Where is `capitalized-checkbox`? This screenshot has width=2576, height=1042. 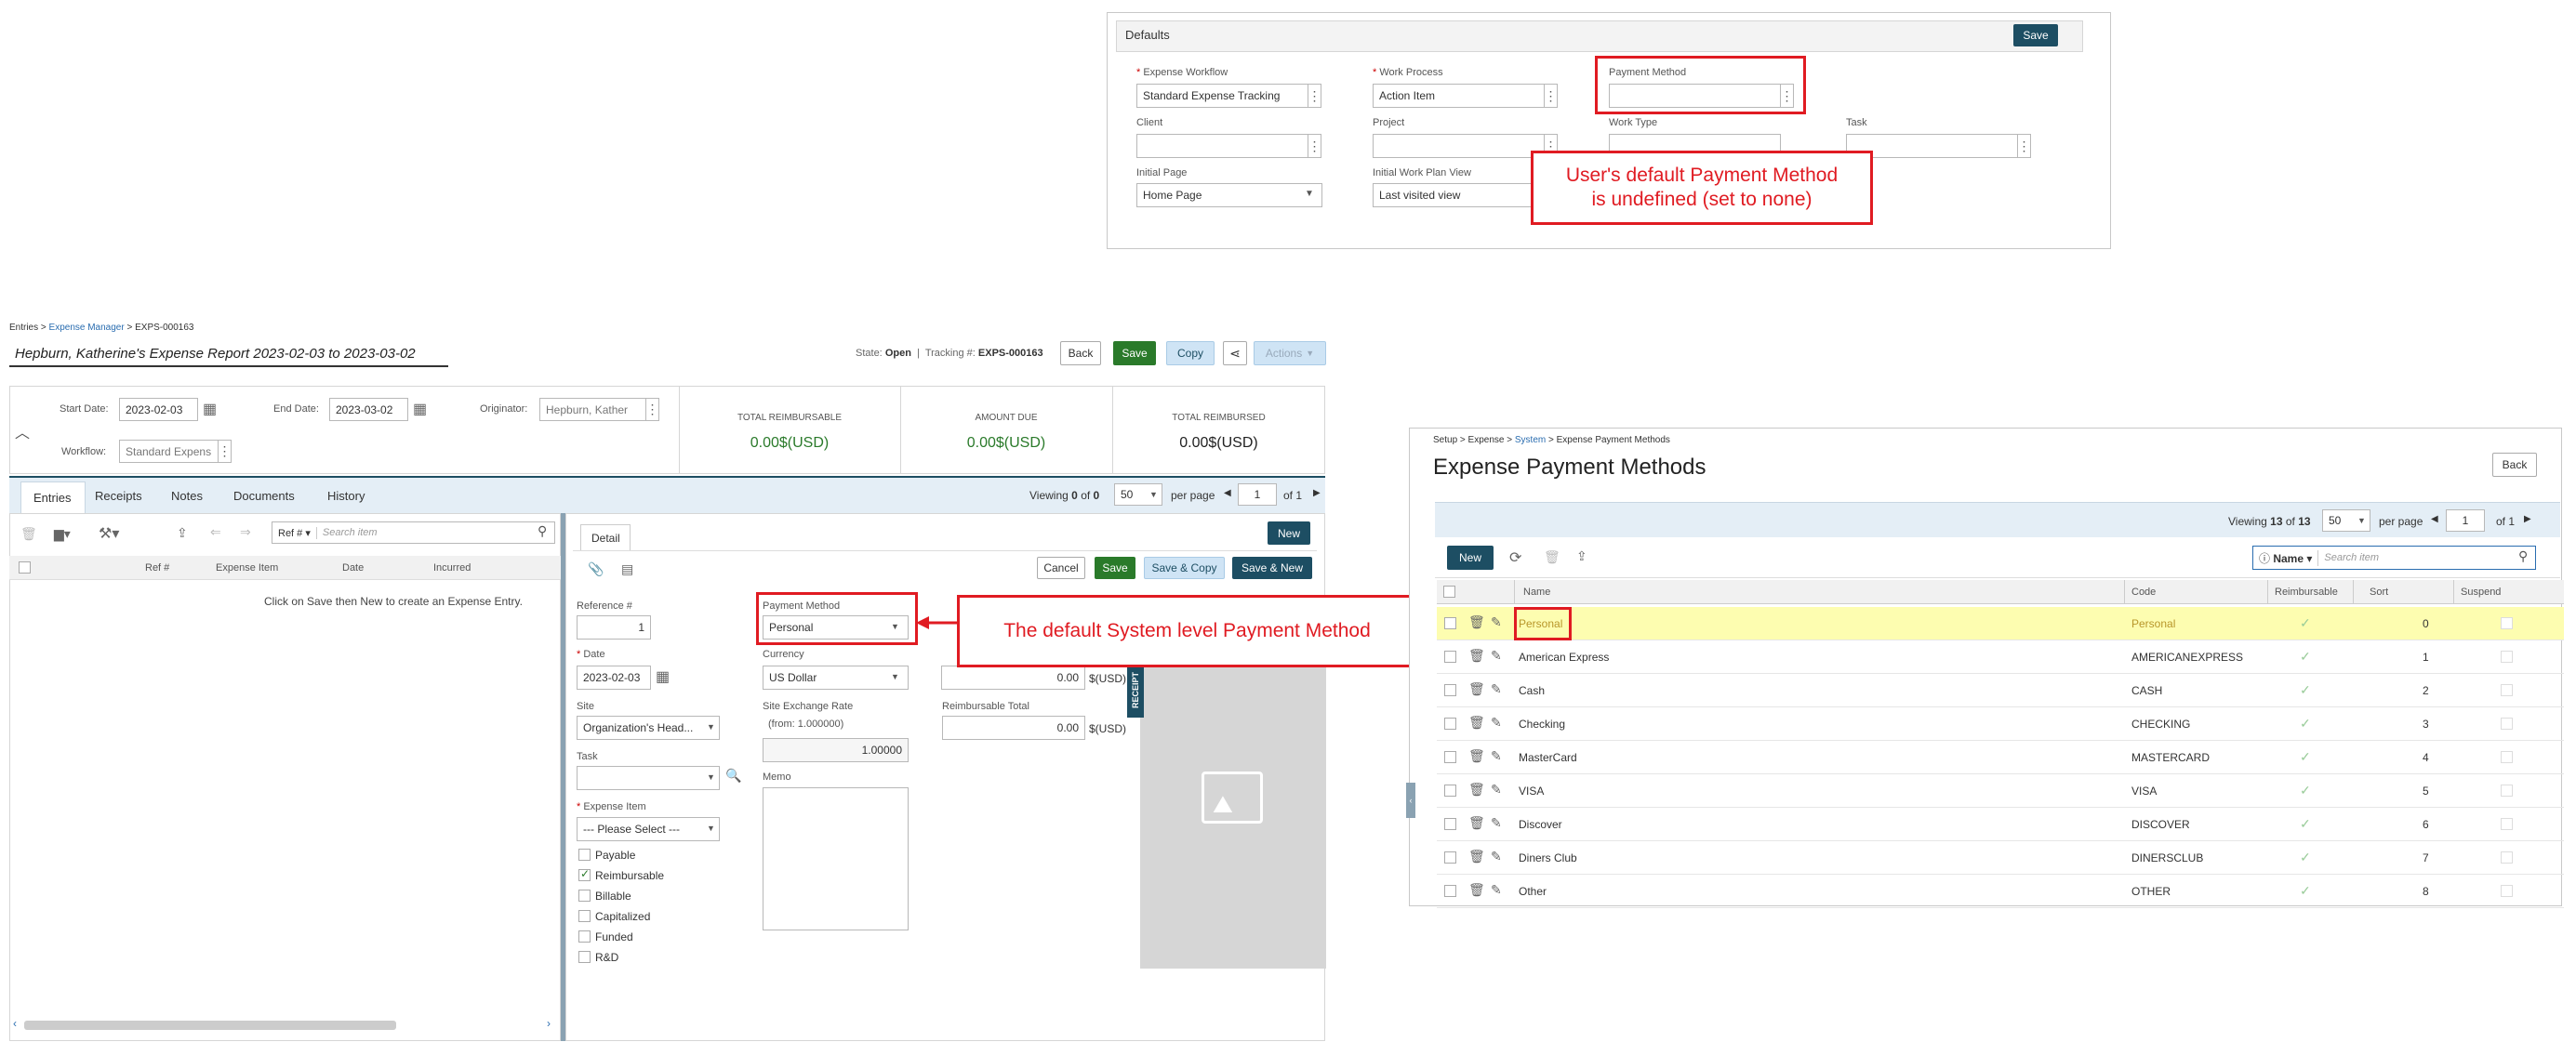
capitalized-checkbox is located at coordinates (584, 916).